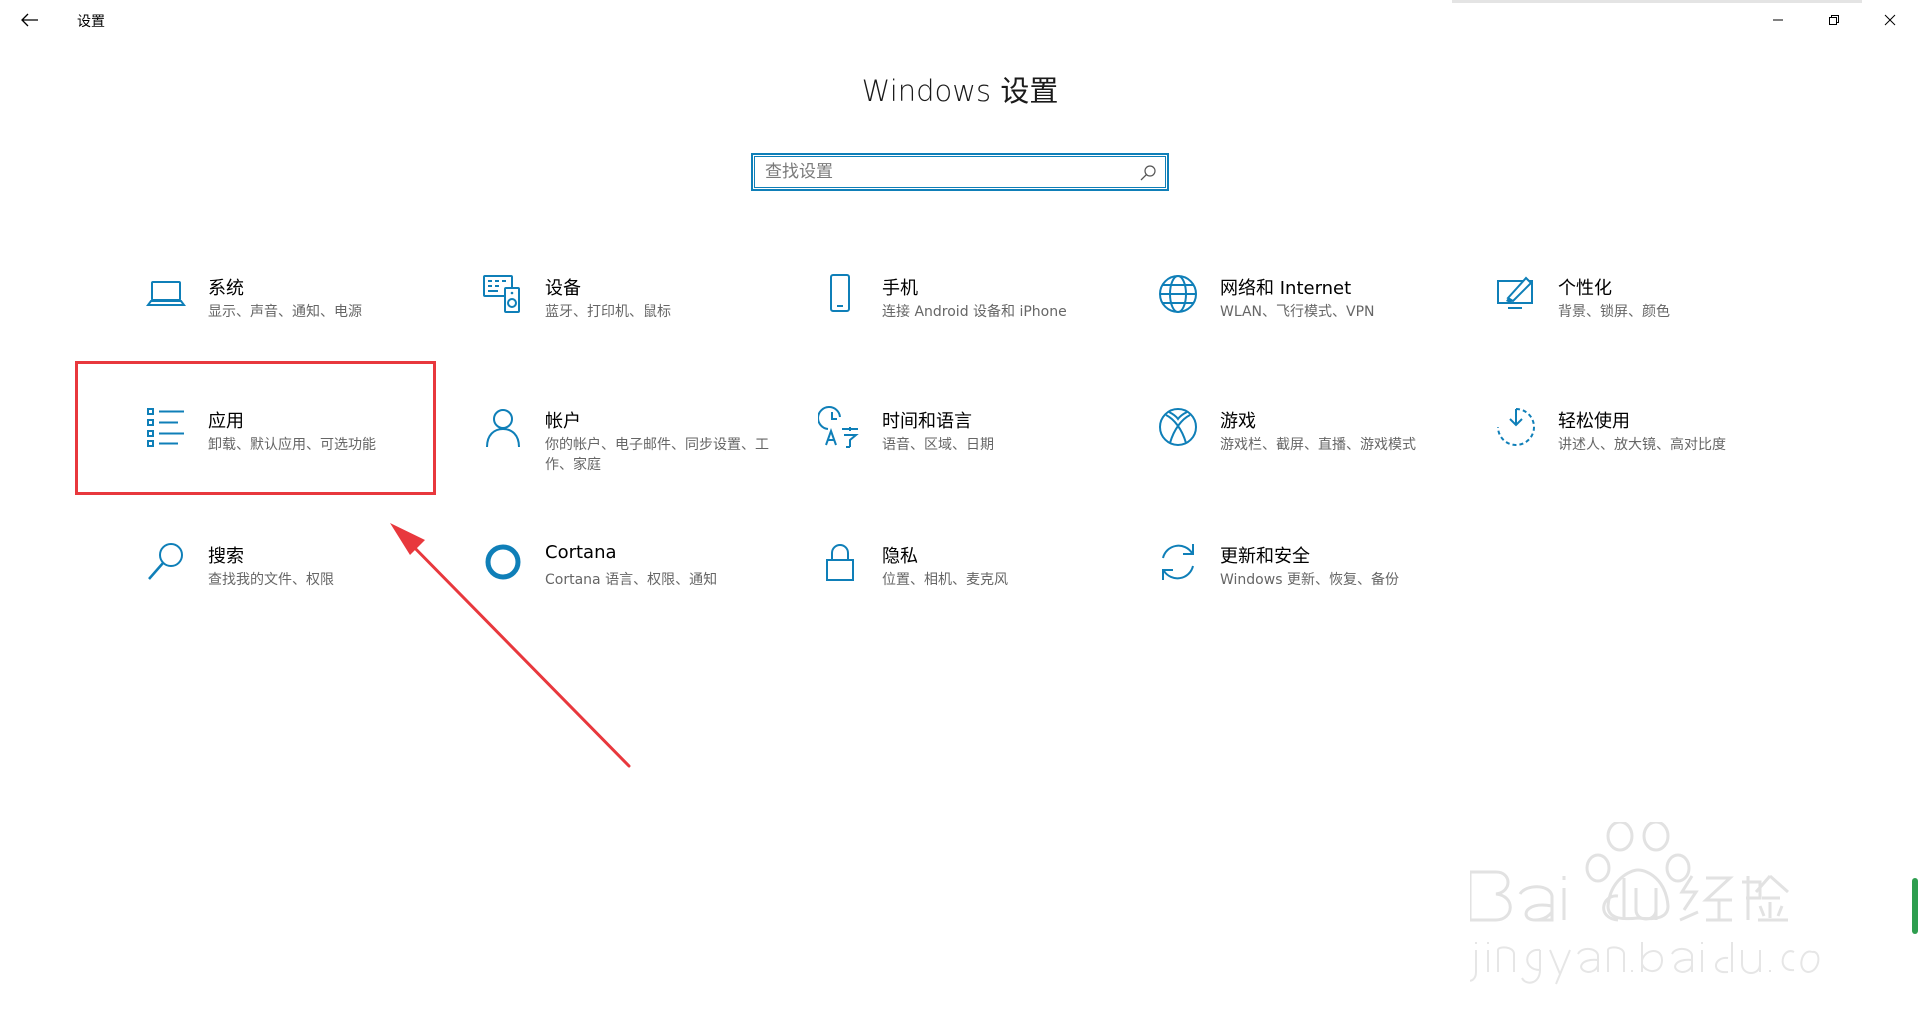 This screenshot has width=1920, height=1030. What do you see at coordinates (974, 312) in the screenshot?
I see `tile-description: 连接 Android 设备和 iPhone` at bounding box center [974, 312].